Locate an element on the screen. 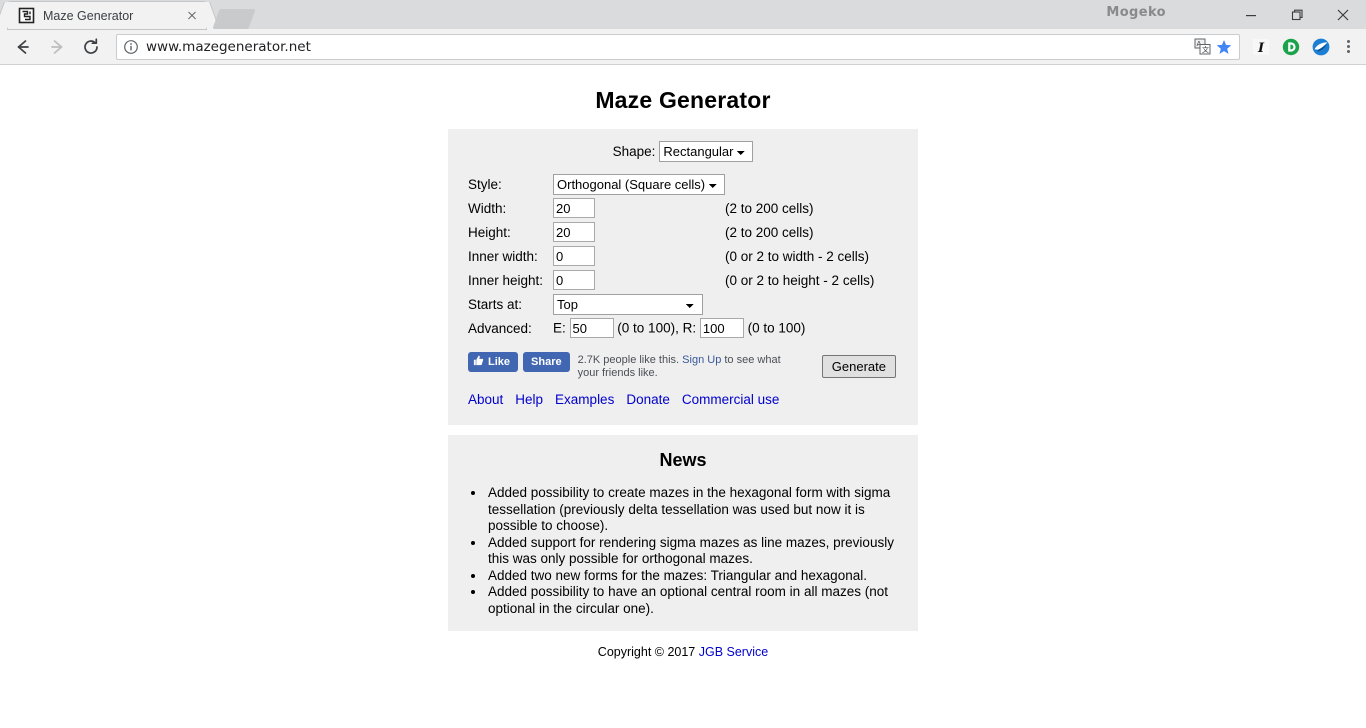 The height and width of the screenshot is (728, 1366). shape-row: Shape: Rectangular is located at coordinates (683, 151).